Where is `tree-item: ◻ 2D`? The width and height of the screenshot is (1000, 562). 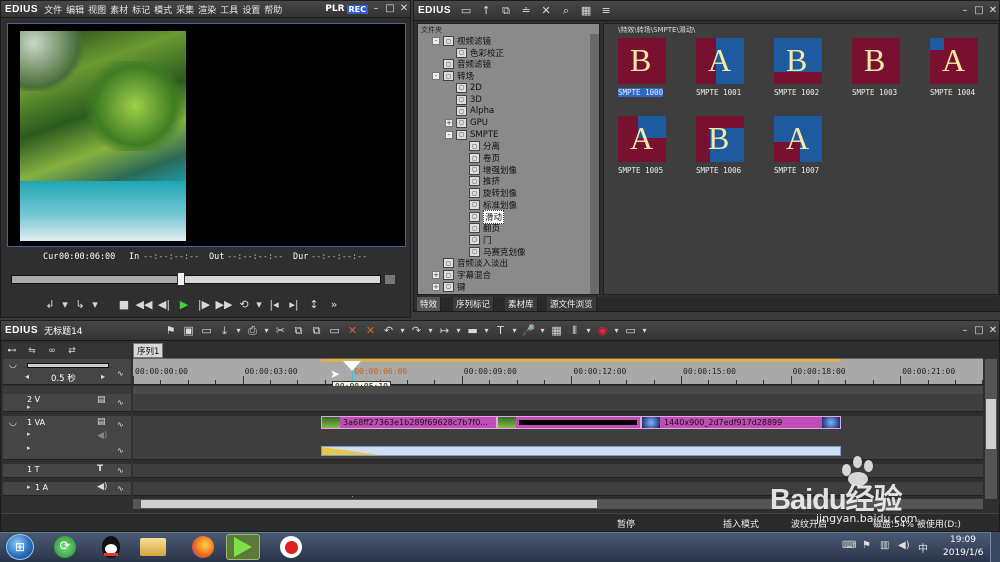 tree-item: ◻ 2D is located at coordinates (463, 88).